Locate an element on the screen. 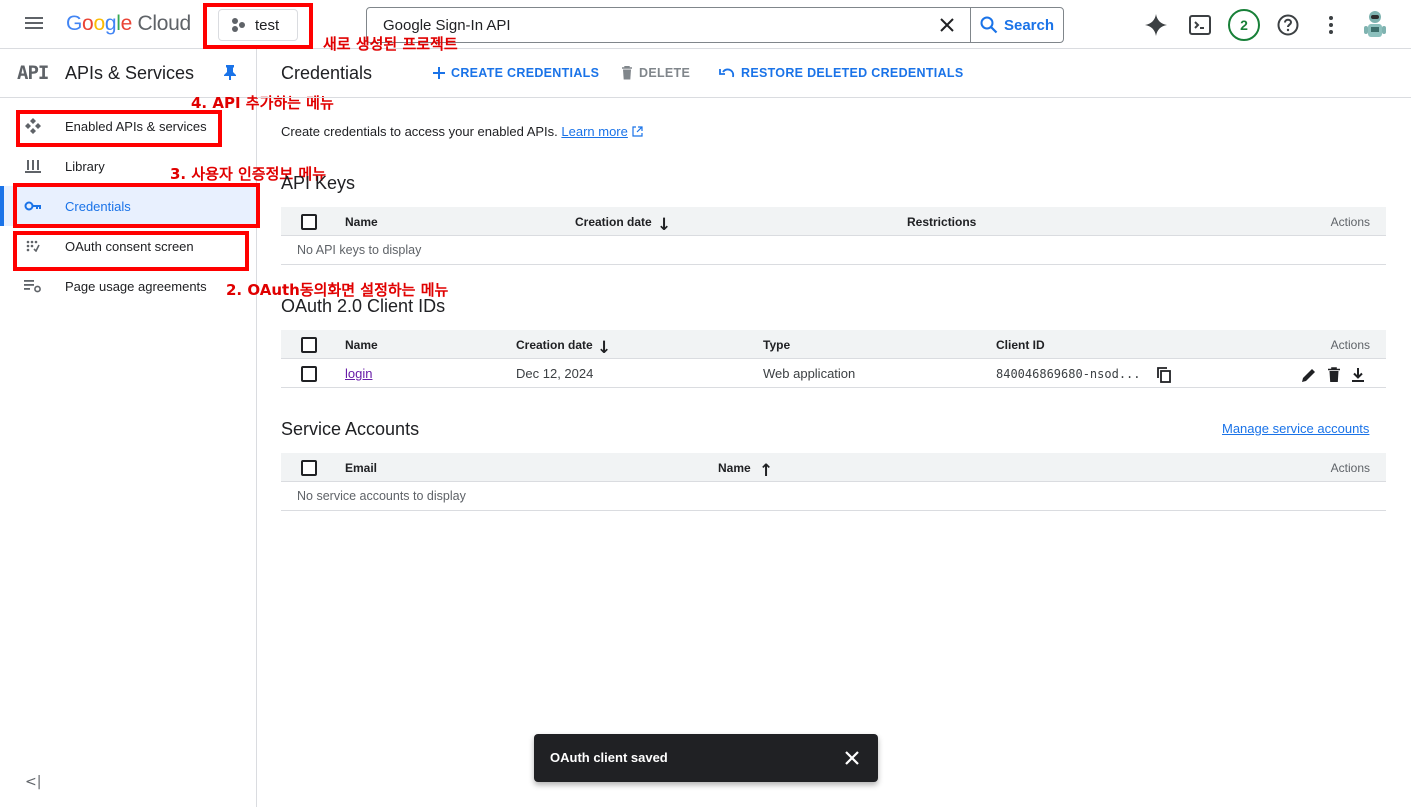 This screenshot has width=1411, height=807. hamburger-menu-icon is located at coordinates (34, 24).